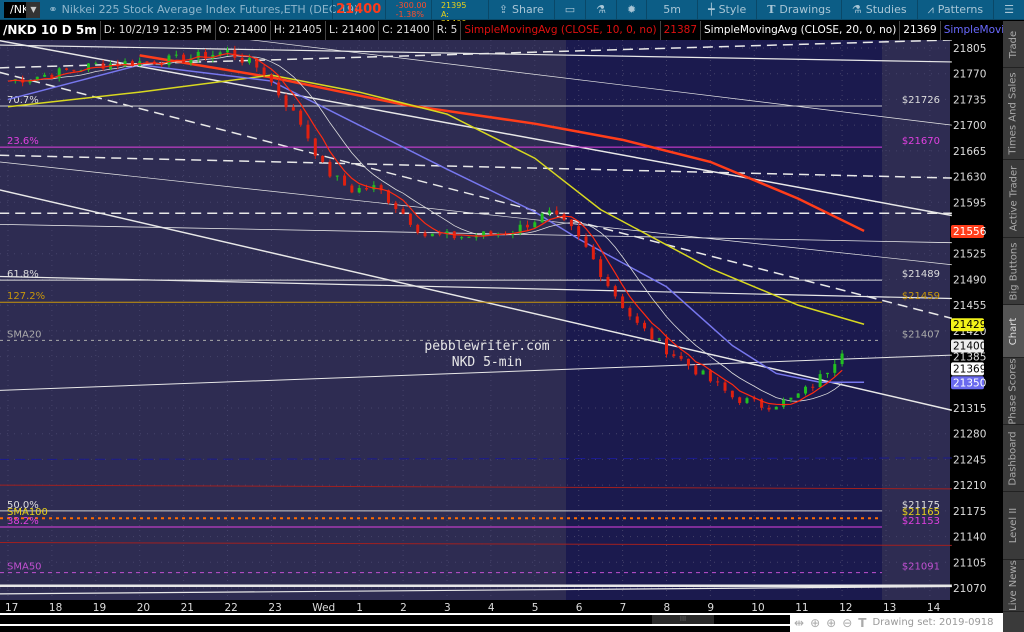 The image size is (1024, 632). What do you see at coordinates (921, 141) in the screenshot?
I see `level-label-right: $21670` at bounding box center [921, 141].